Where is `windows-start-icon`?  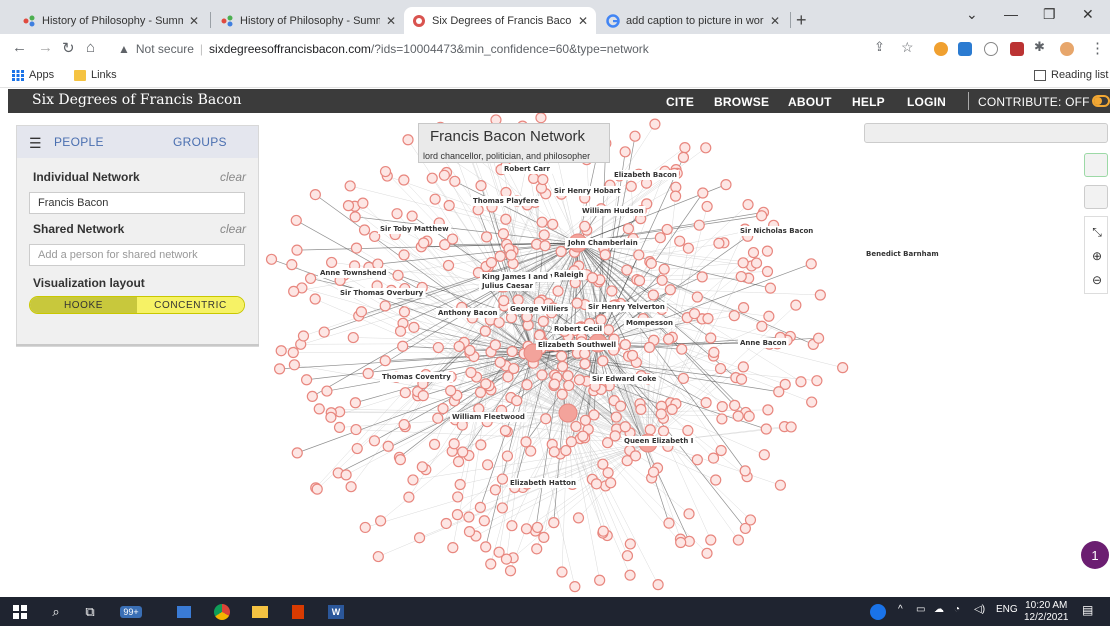 windows-start-icon is located at coordinates (20, 612).